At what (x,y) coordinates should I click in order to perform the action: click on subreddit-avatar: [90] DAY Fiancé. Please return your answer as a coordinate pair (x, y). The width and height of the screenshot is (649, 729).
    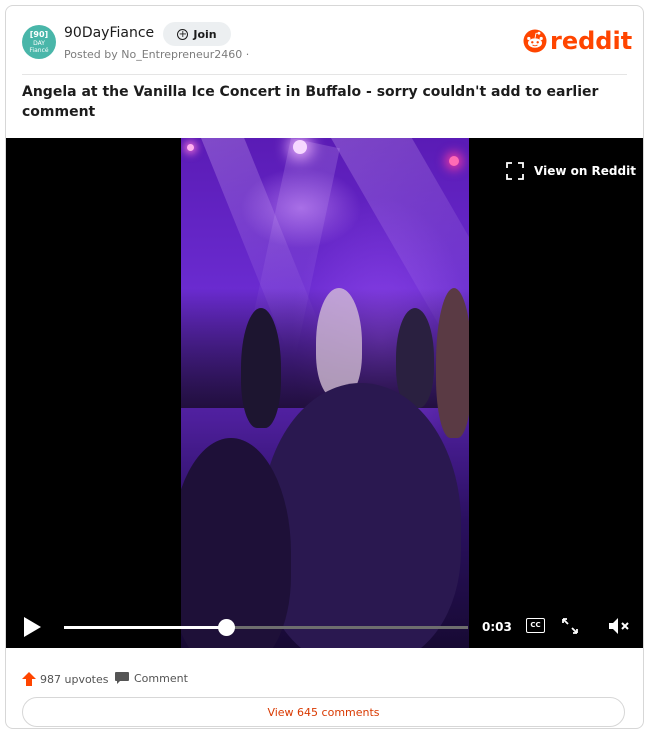
    Looking at the image, I should click on (39, 42).